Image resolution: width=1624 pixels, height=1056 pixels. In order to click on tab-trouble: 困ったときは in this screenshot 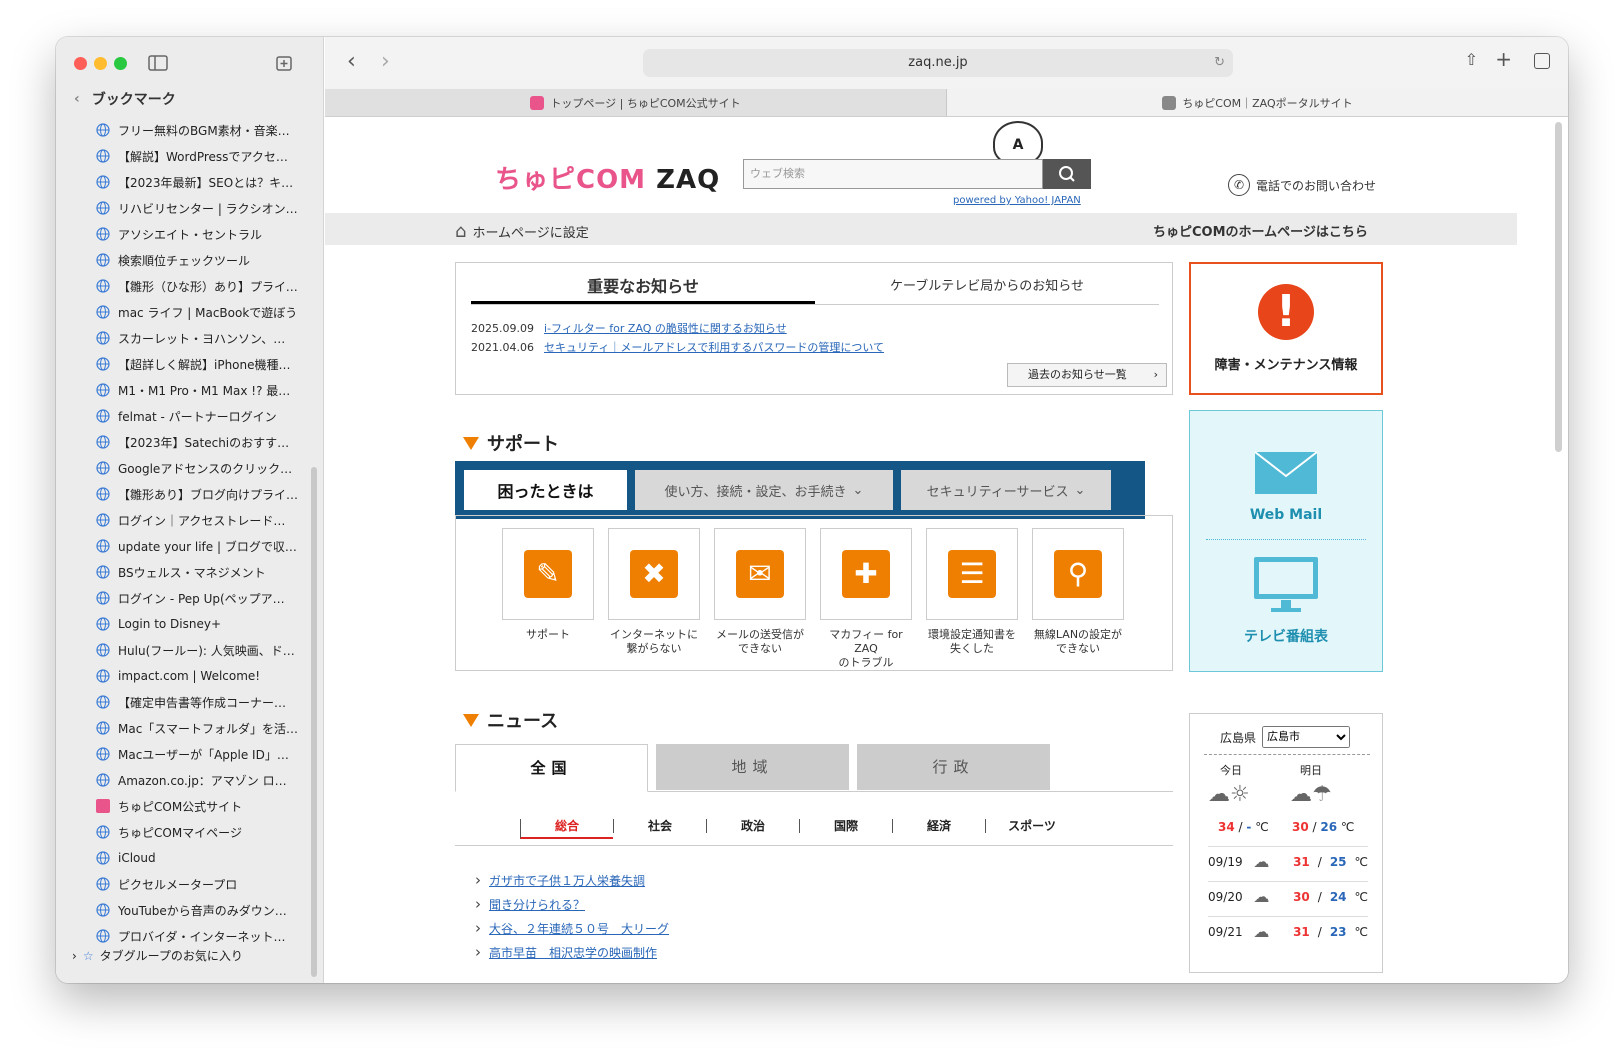, I will do `click(545, 490)`.